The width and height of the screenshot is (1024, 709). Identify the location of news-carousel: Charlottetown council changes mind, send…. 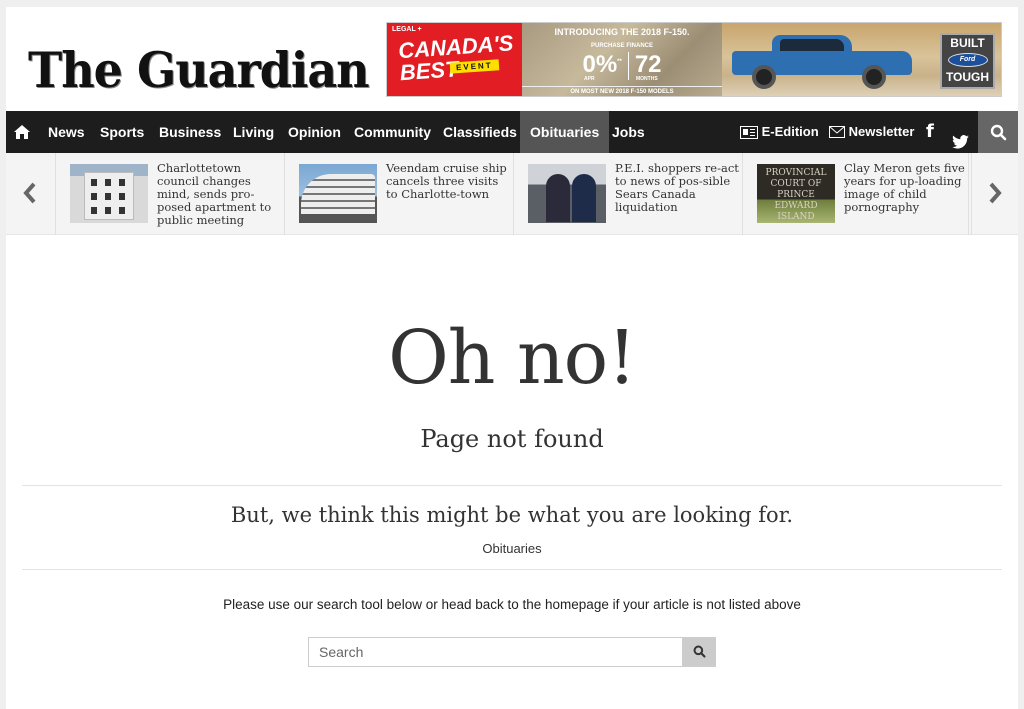
(512, 194).